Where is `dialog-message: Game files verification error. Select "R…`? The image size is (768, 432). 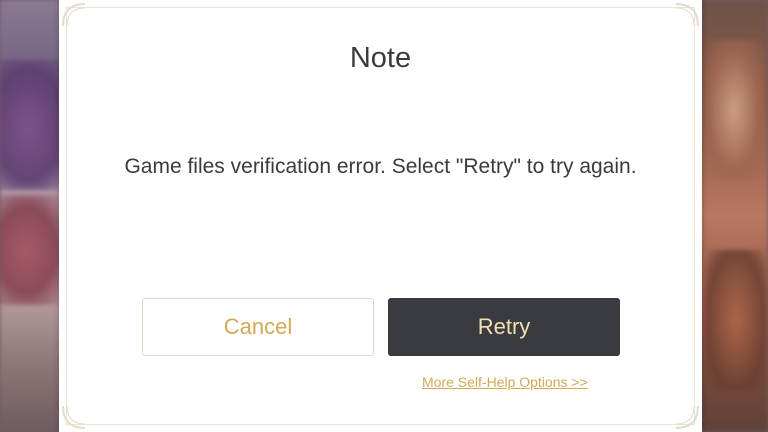
dialog-message: Game files verification error. Select "R… is located at coordinates (380, 166).